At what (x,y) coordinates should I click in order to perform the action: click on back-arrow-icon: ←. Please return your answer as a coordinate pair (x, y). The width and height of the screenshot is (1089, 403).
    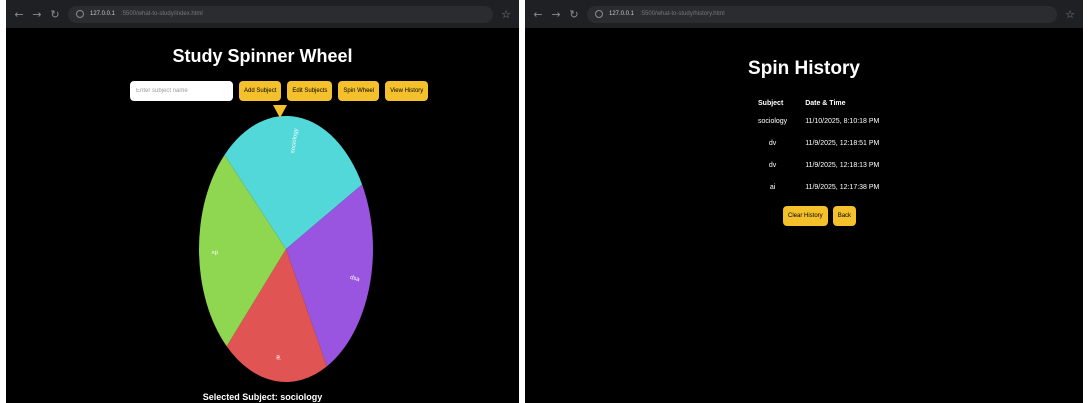
    Looking at the image, I should click on (538, 14).